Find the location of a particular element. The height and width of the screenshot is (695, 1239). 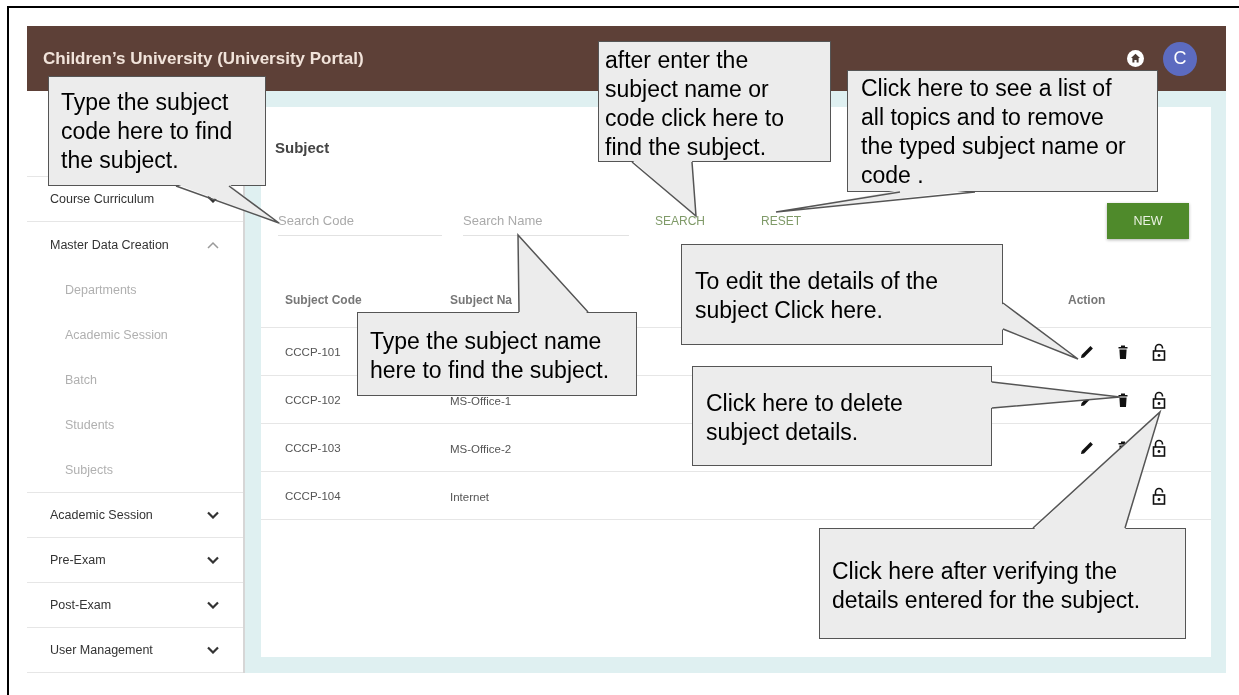

sidebar-subitem: Departments is located at coordinates (135, 289).